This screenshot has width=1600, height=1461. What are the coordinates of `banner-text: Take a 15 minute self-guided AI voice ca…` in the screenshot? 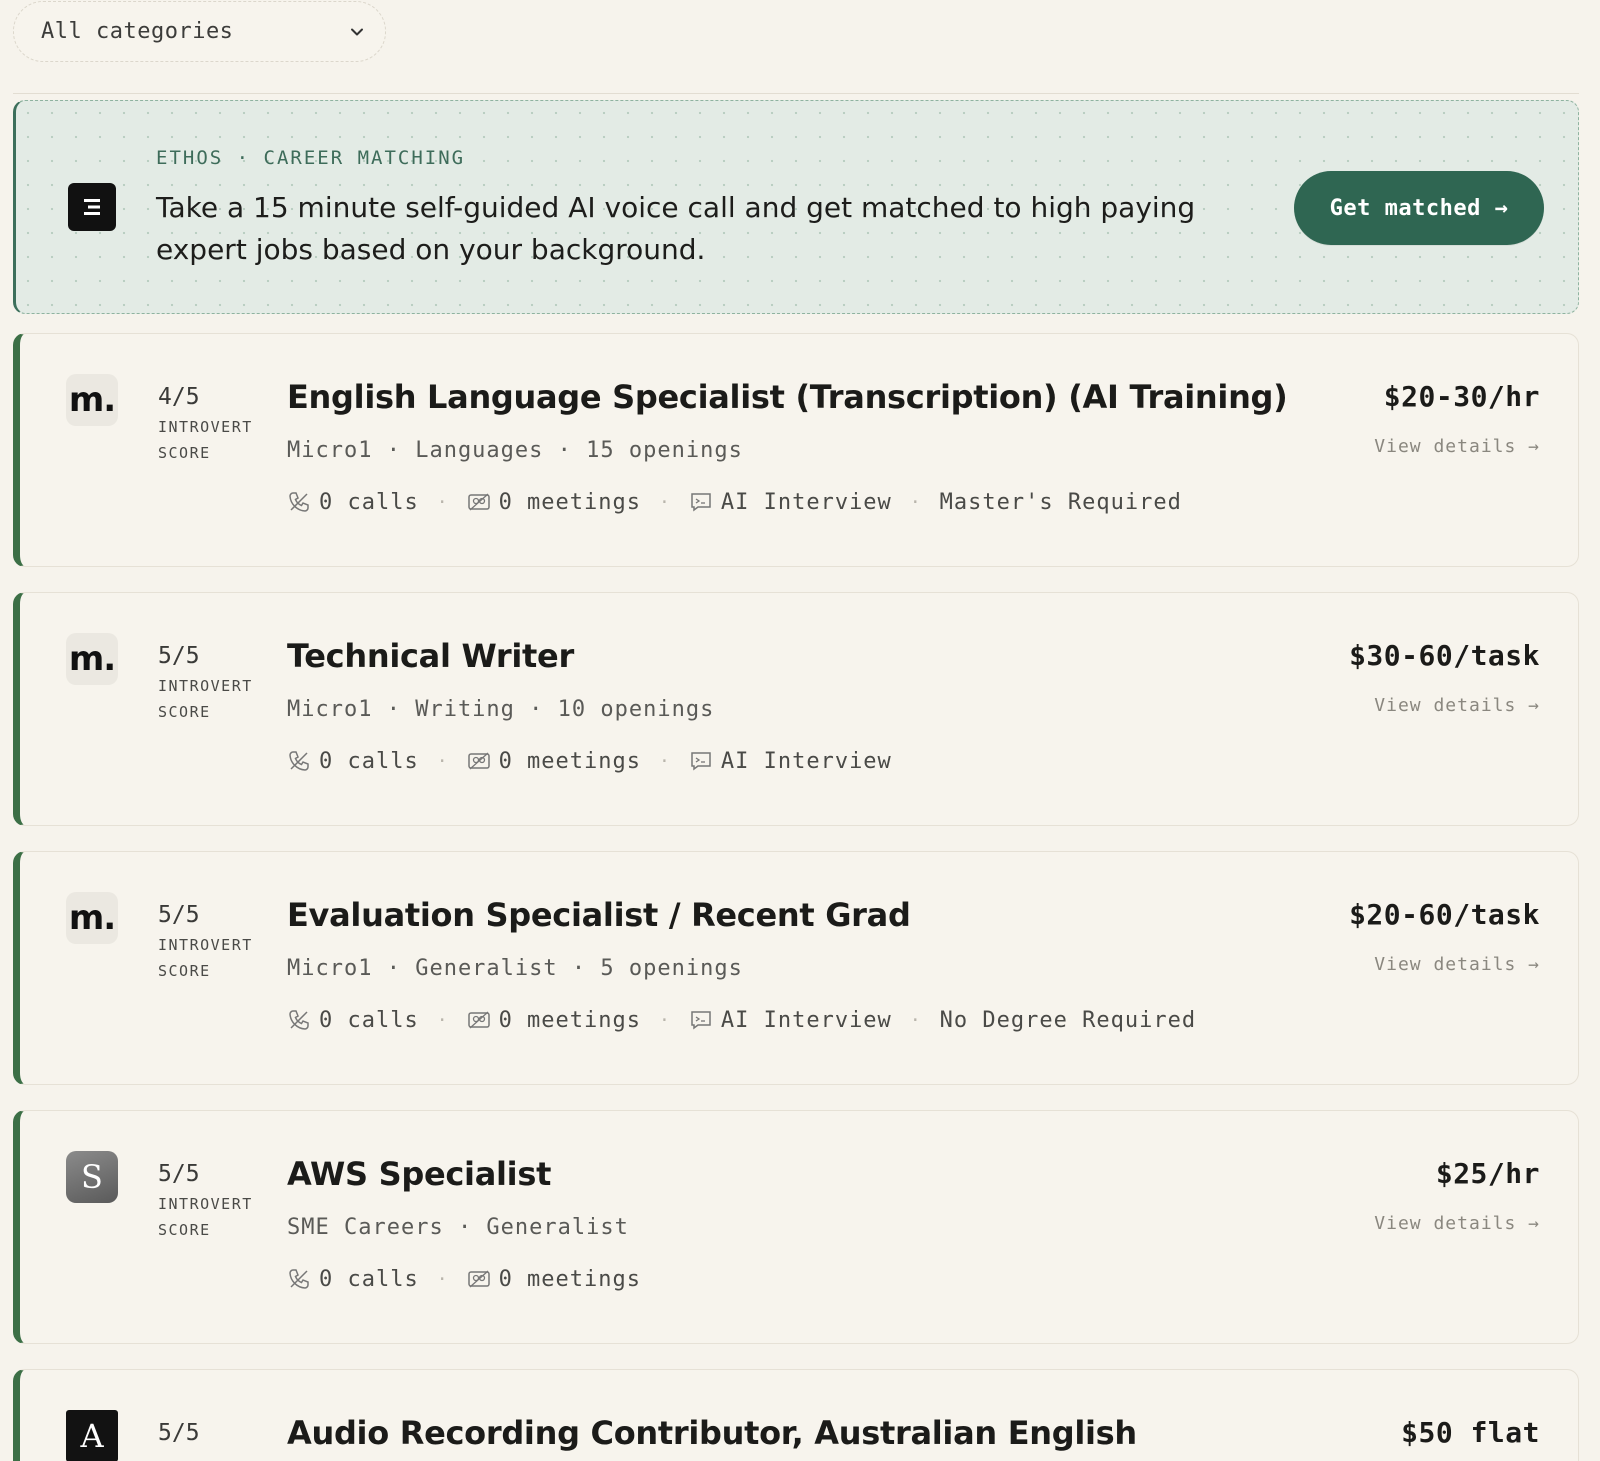 It's located at (676, 228).